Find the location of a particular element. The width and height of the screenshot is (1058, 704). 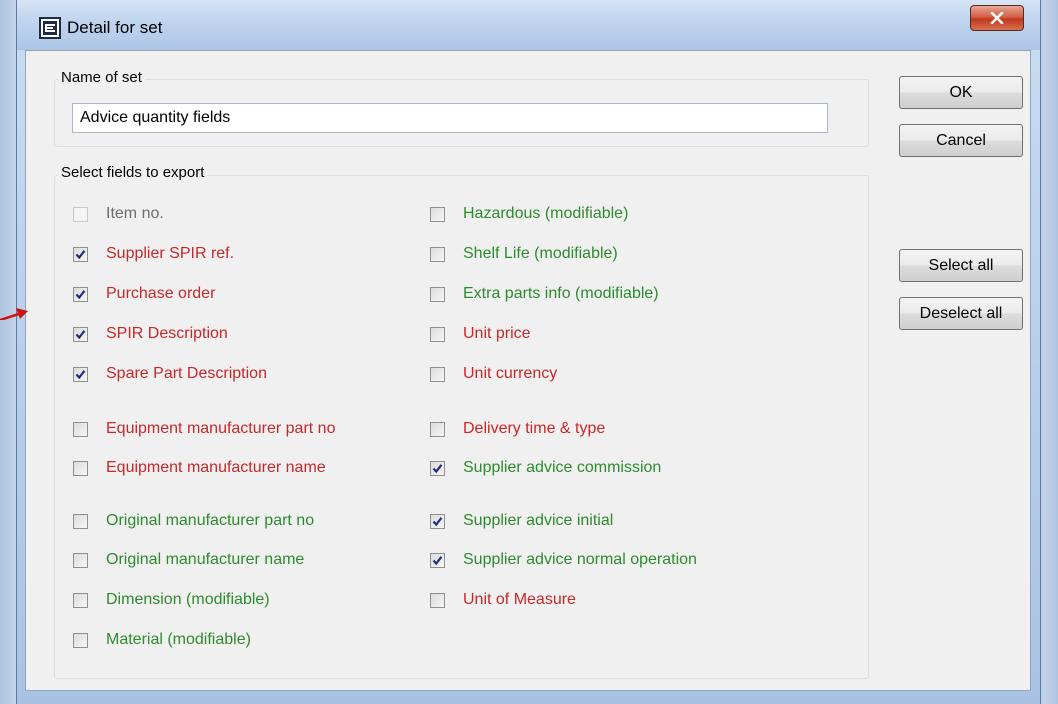

field-label: Equipment manufacturer part no is located at coordinates (221, 428).